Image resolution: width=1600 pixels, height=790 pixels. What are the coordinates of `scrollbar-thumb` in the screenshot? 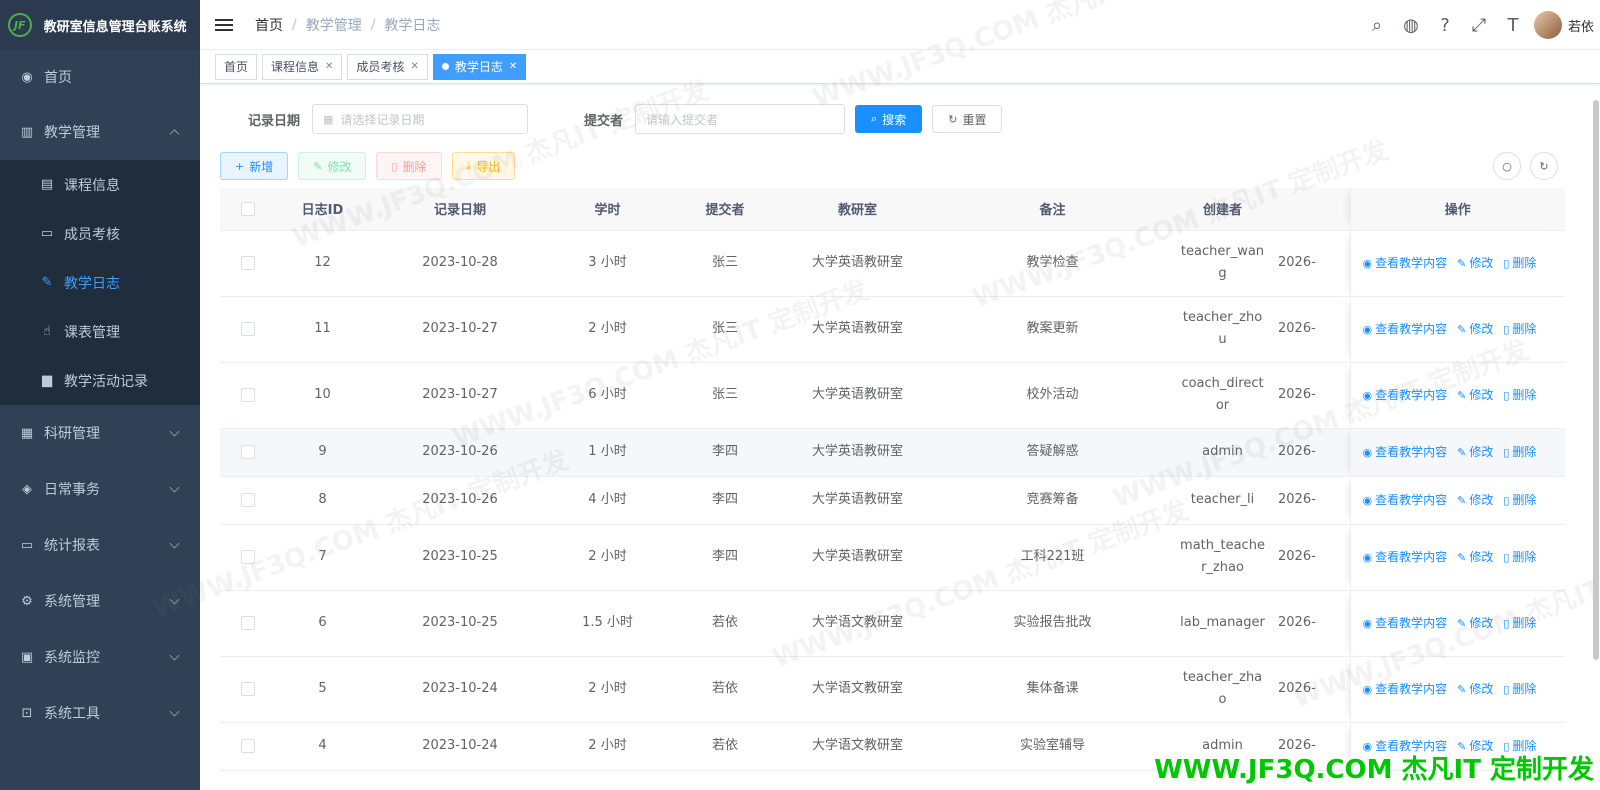 It's located at (1596, 380).